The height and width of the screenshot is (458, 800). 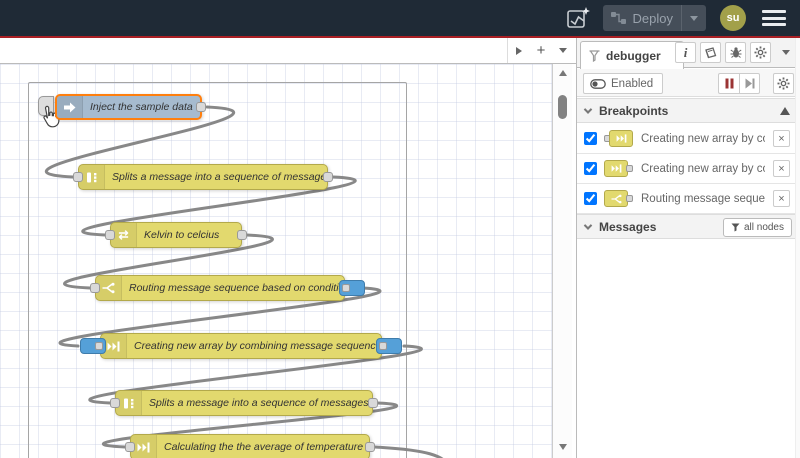 What do you see at coordinates (760, 52) in the screenshot?
I see `tab-config-button` at bounding box center [760, 52].